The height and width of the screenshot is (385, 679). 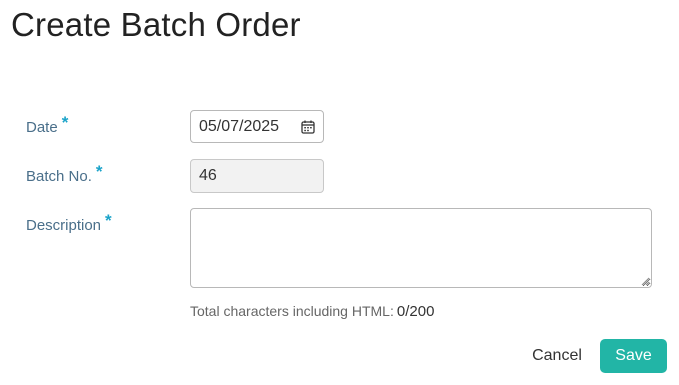 What do you see at coordinates (250, 127) in the screenshot?
I see `date-value: 05/07/2025` at bounding box center [250, 127].